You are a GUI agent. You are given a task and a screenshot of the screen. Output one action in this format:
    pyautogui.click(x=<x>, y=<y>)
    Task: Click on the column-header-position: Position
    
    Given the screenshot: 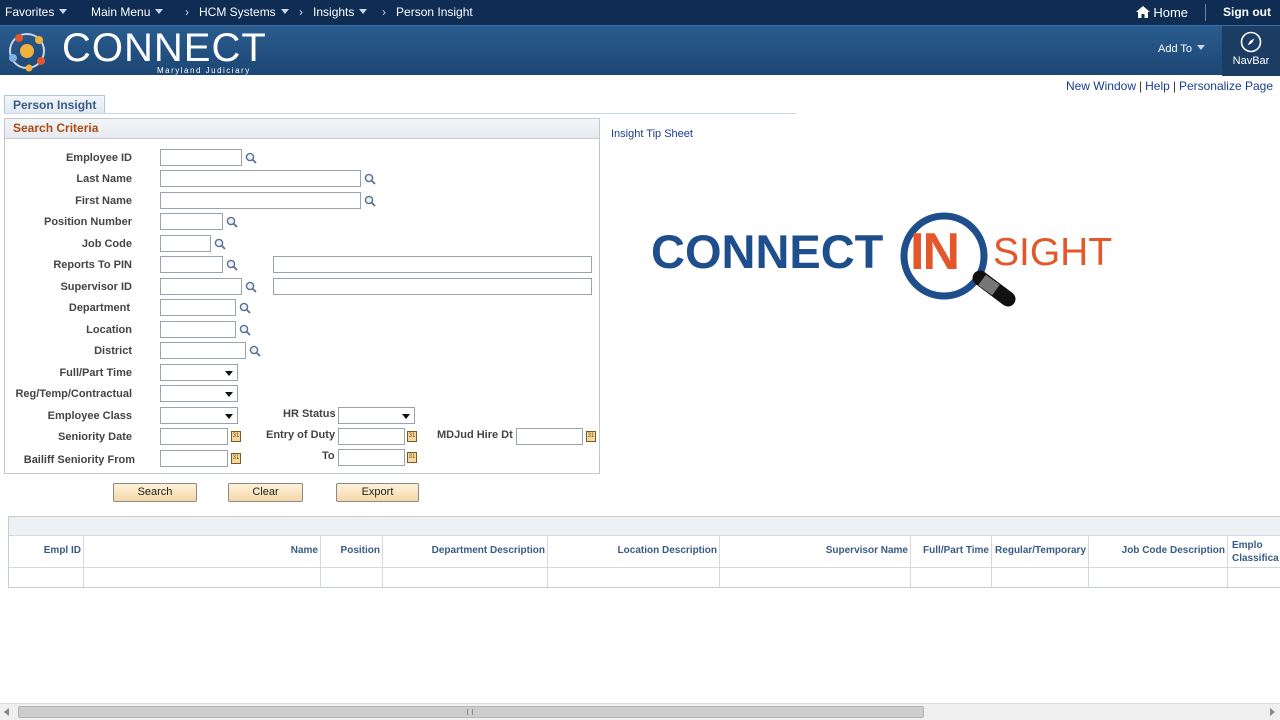 What is the action you would take?
    pyautogui.click(x=352, y=552)
    